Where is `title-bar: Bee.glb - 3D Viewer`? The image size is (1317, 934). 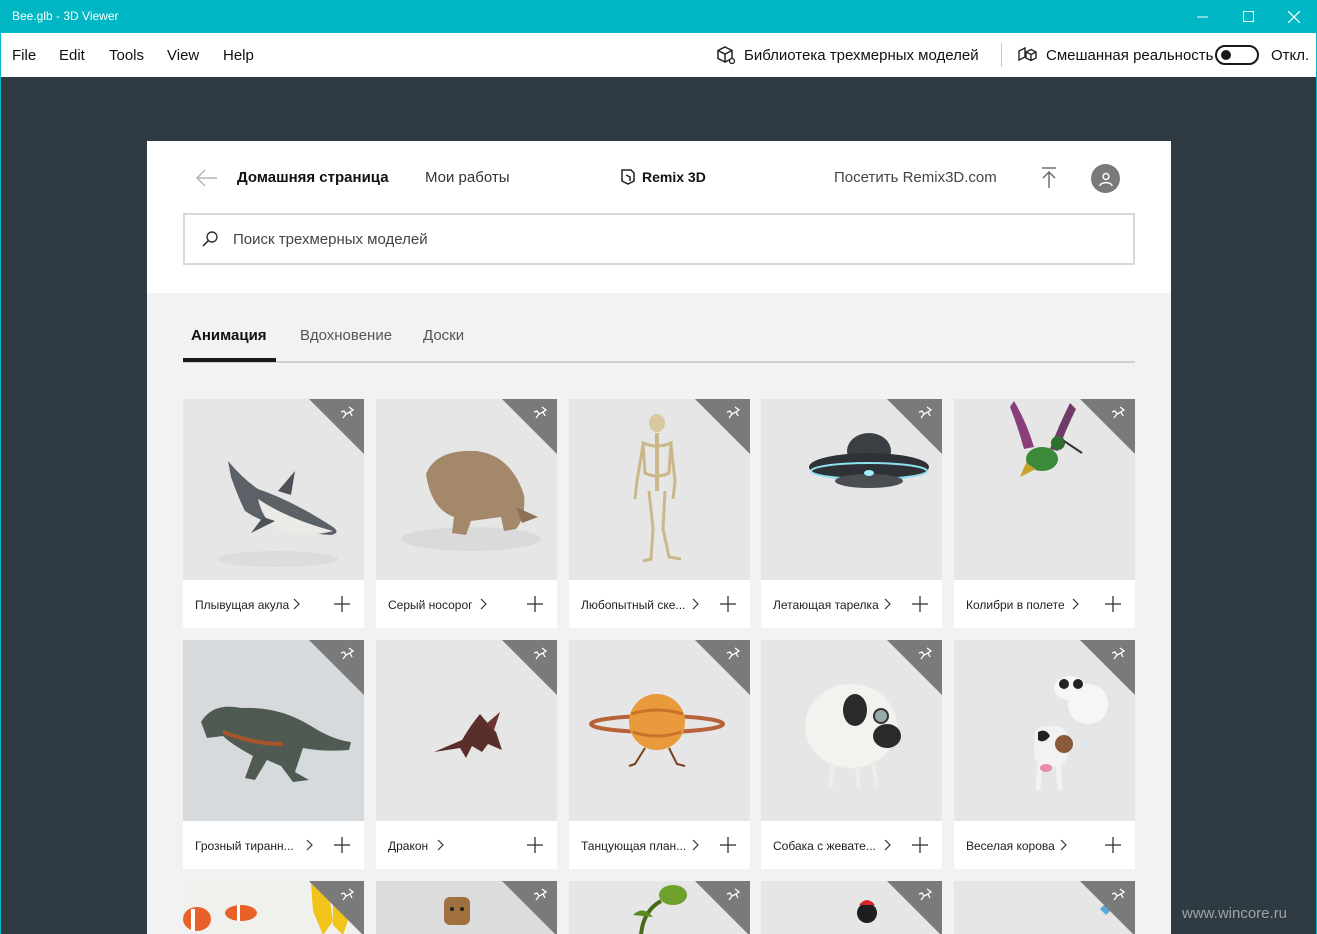
title-bar: Bee.glb - 3D Viewer is located at coordinates (658, 16).